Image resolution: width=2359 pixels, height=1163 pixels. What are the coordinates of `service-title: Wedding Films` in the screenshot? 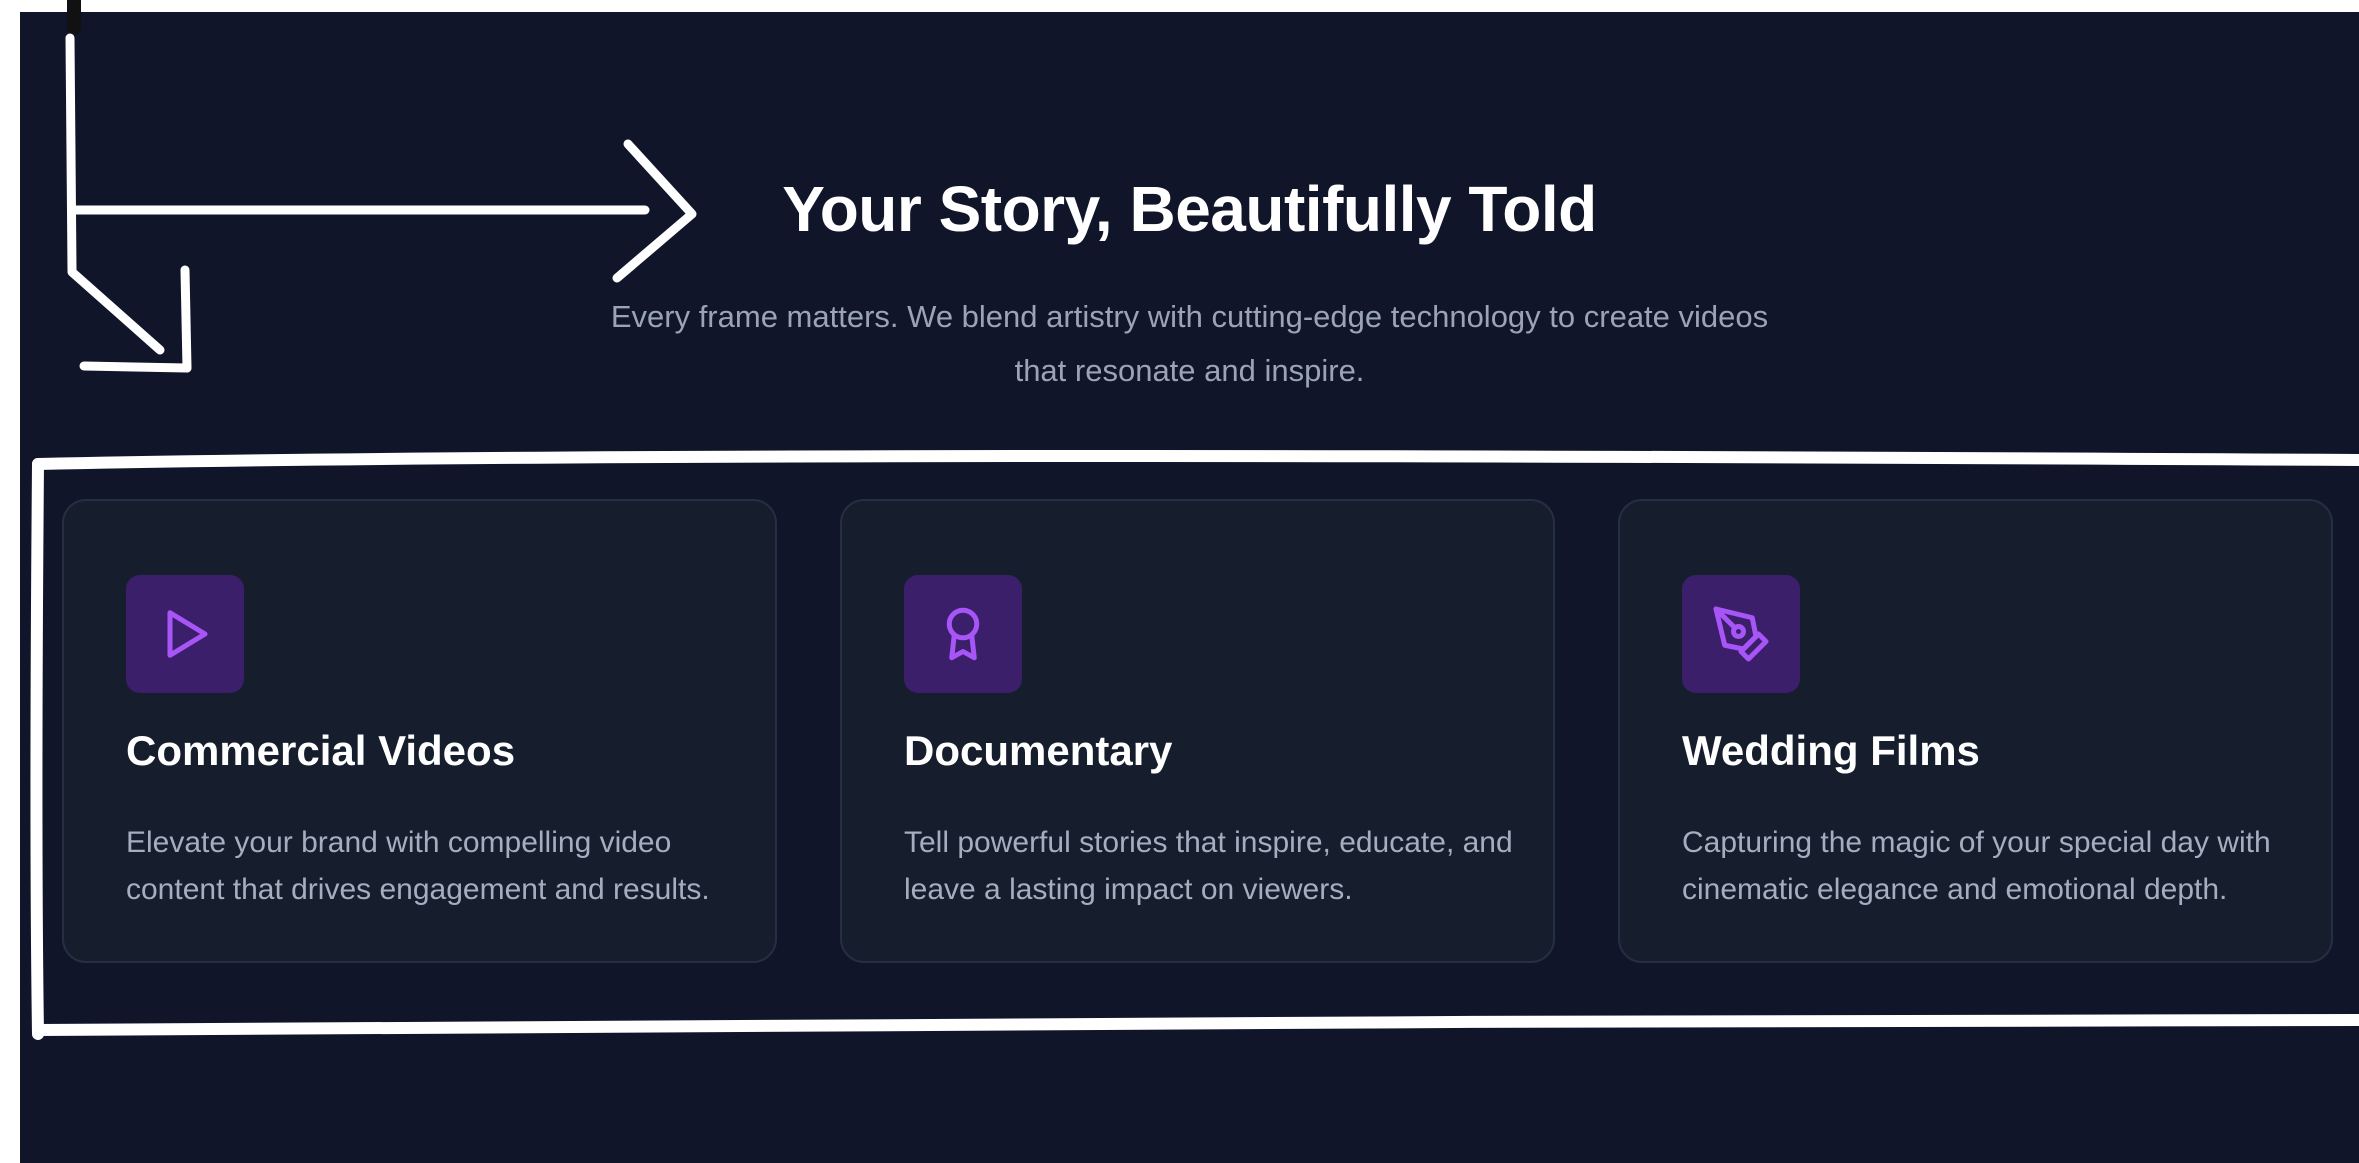 It's located at (1831, 750).